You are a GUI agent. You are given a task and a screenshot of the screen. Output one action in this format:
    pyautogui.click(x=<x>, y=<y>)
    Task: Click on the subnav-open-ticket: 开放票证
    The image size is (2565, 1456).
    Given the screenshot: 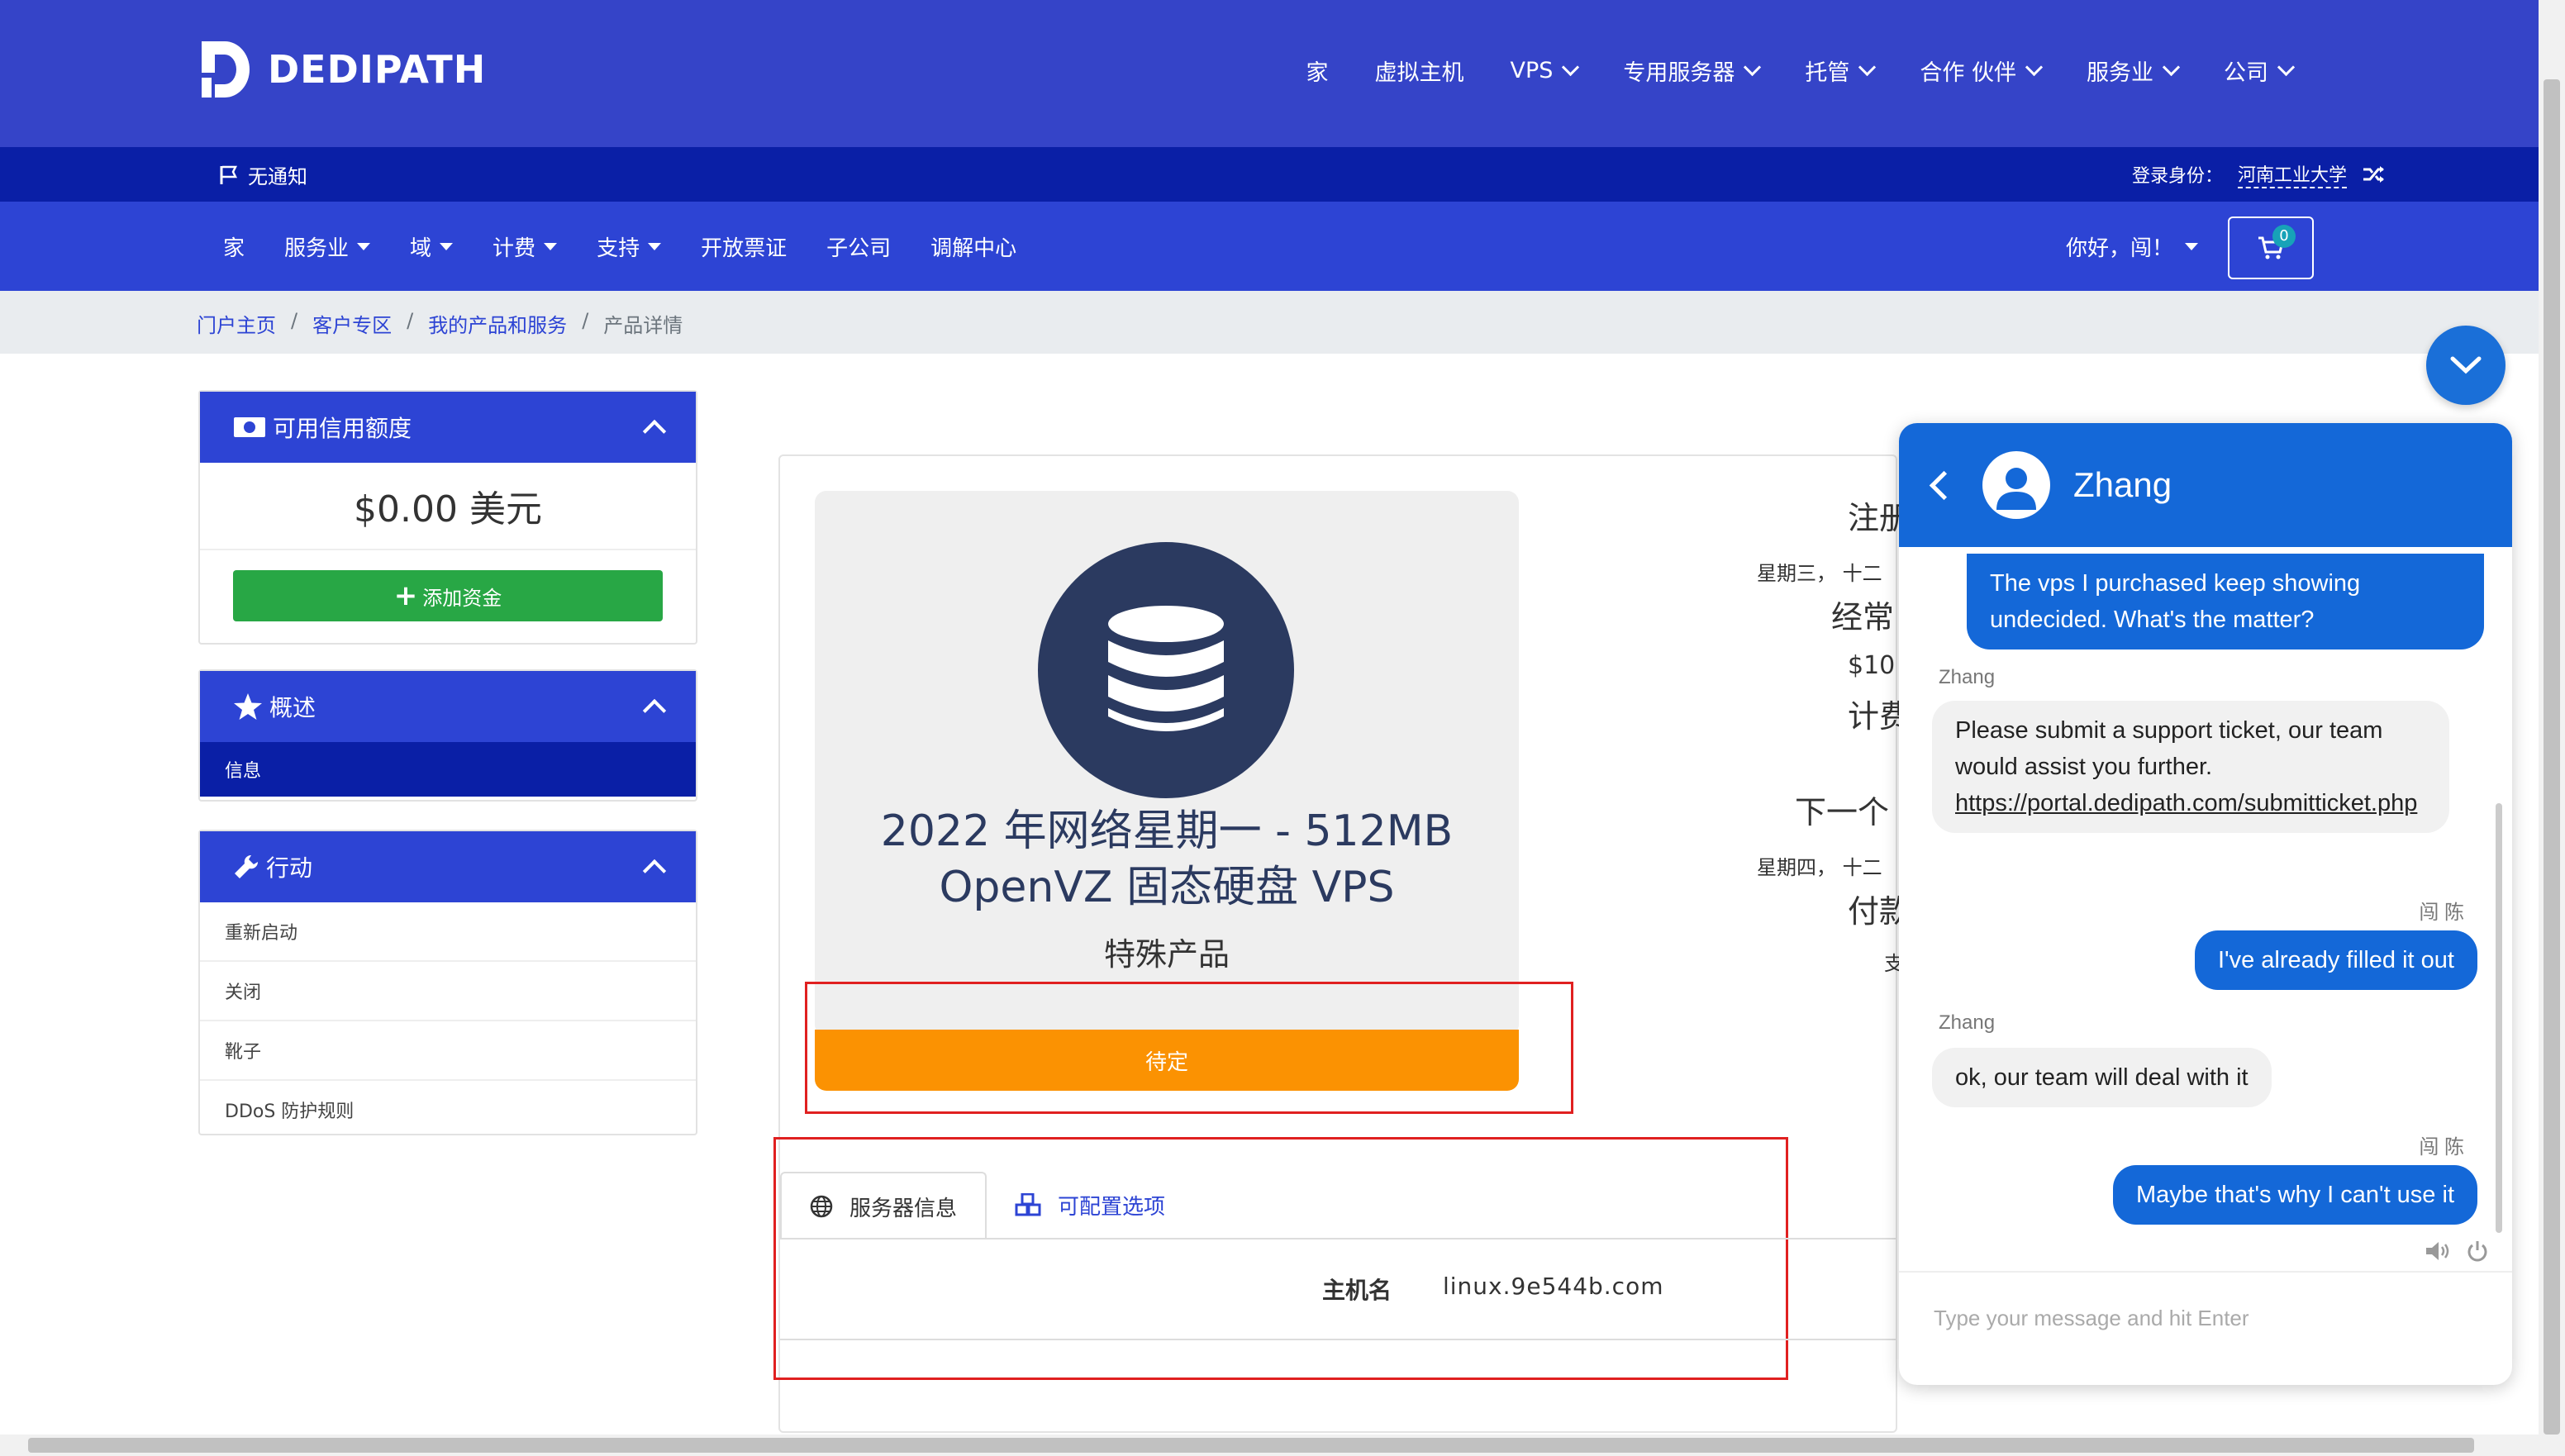 What is the action you would take?
    pyautogui.click(x=744, y=246)
    